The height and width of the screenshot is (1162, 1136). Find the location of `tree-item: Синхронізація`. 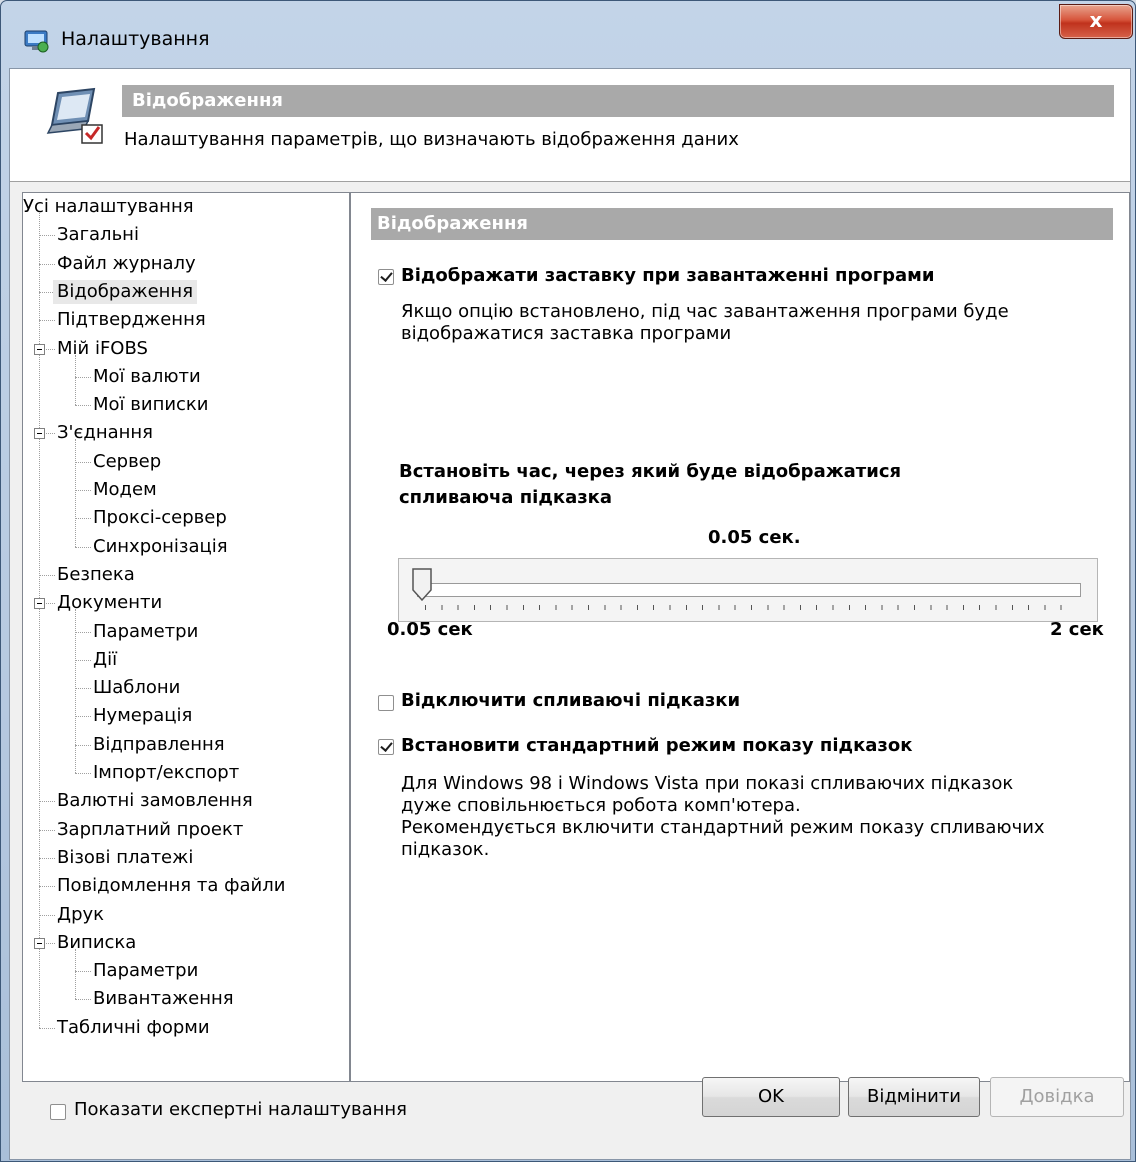

tree-item: Синхронізація is located at coordinates (160, 547).